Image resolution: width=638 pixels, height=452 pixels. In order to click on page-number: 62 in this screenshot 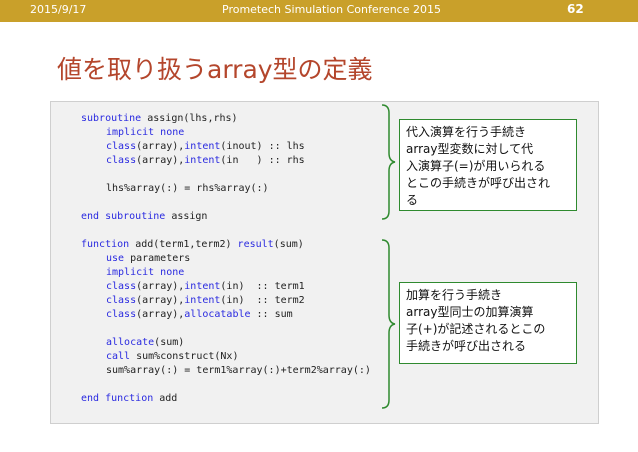, I will do `click(575, 9)`.